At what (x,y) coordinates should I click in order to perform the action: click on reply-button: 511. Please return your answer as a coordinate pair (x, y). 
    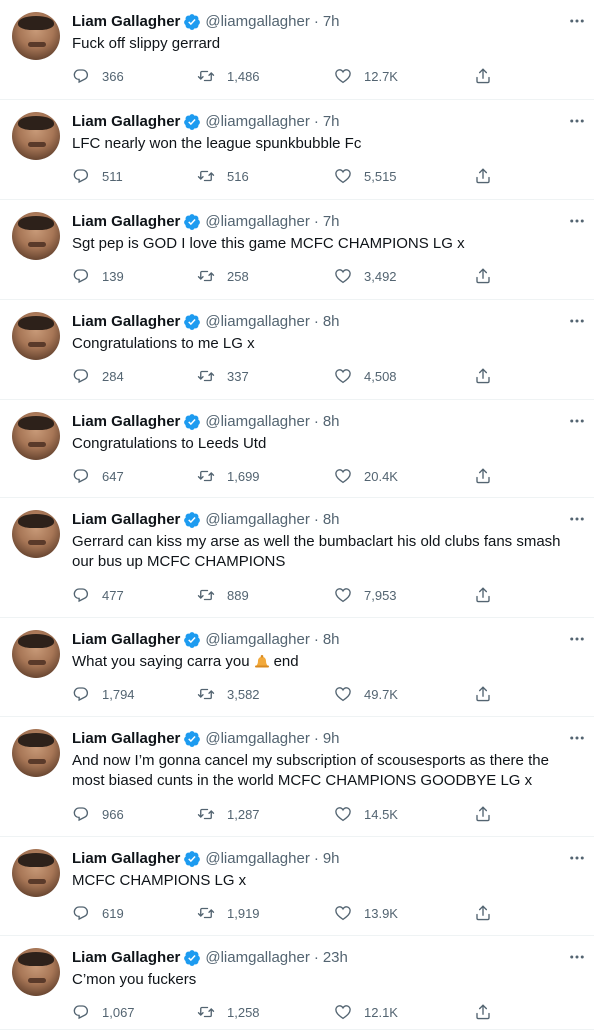
    Looking at the image, I should click on (134, 176).